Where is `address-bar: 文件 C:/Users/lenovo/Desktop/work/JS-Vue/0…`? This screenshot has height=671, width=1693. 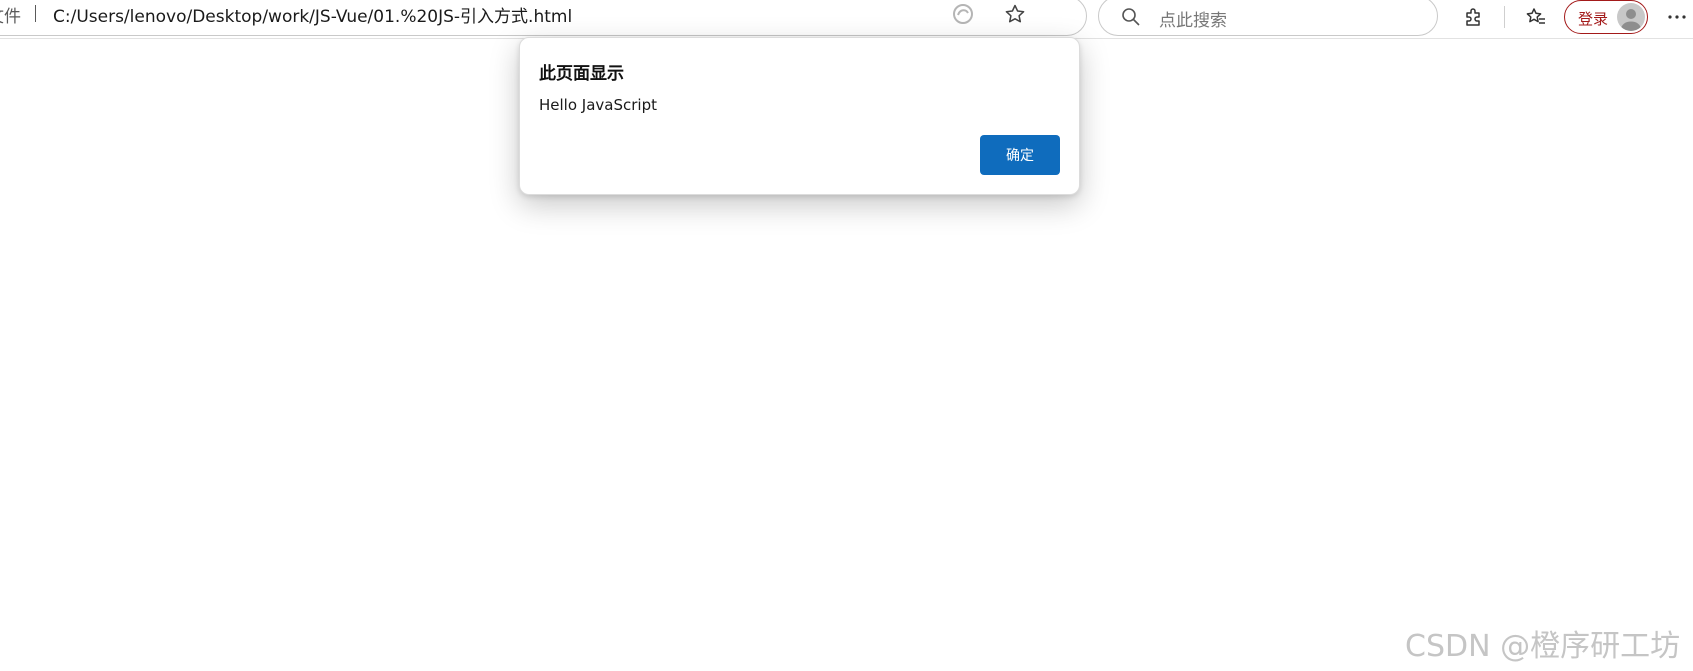 address-bar: 文件 C:/Users/lenovo/Desktop/work/JS-Vue/0… is located at coordinates (543, 18).